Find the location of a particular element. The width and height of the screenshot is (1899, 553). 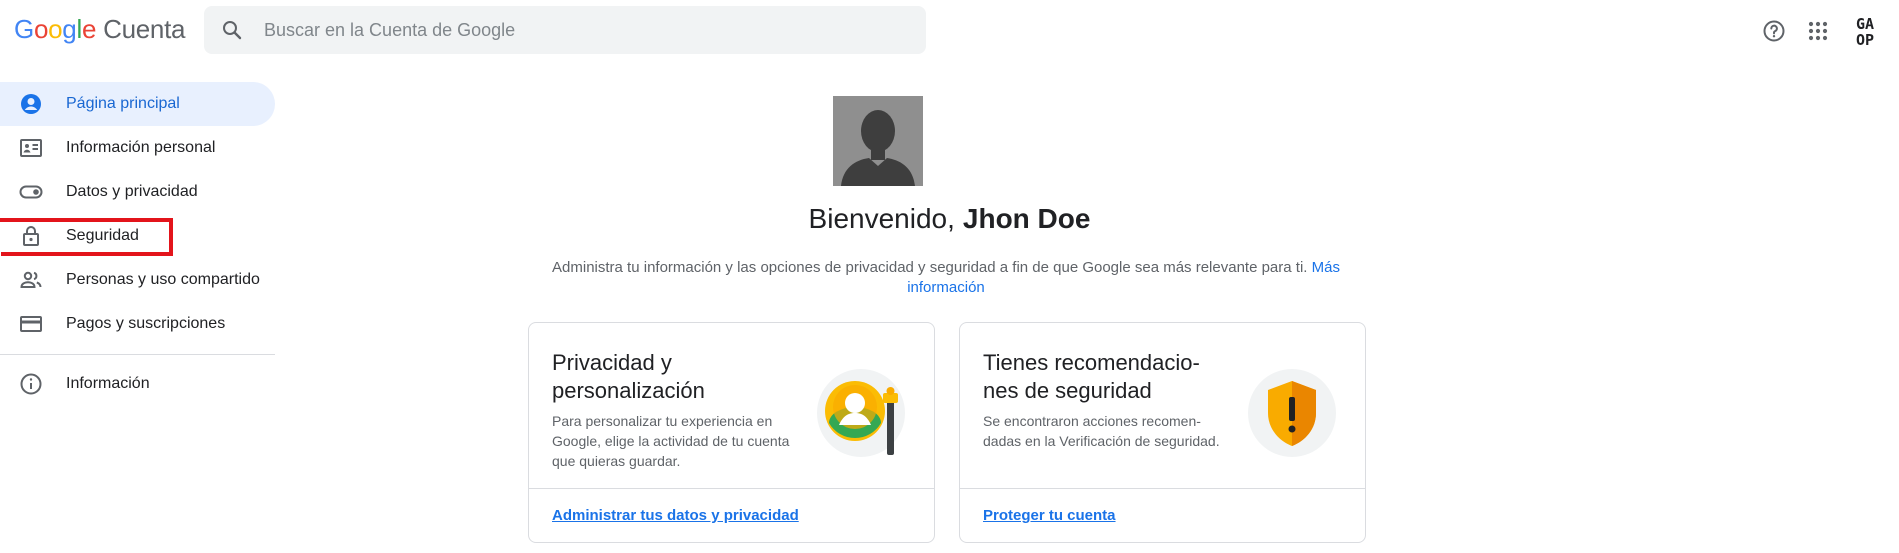

security-shield-warning-icon is located at coordinates (1292, 413).